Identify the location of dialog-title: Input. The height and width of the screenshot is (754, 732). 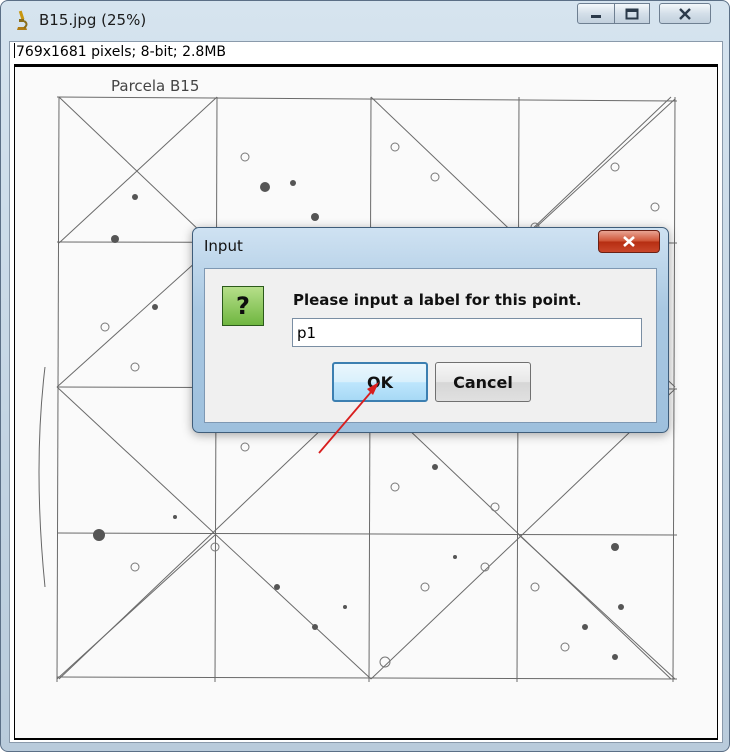
(223, 246).